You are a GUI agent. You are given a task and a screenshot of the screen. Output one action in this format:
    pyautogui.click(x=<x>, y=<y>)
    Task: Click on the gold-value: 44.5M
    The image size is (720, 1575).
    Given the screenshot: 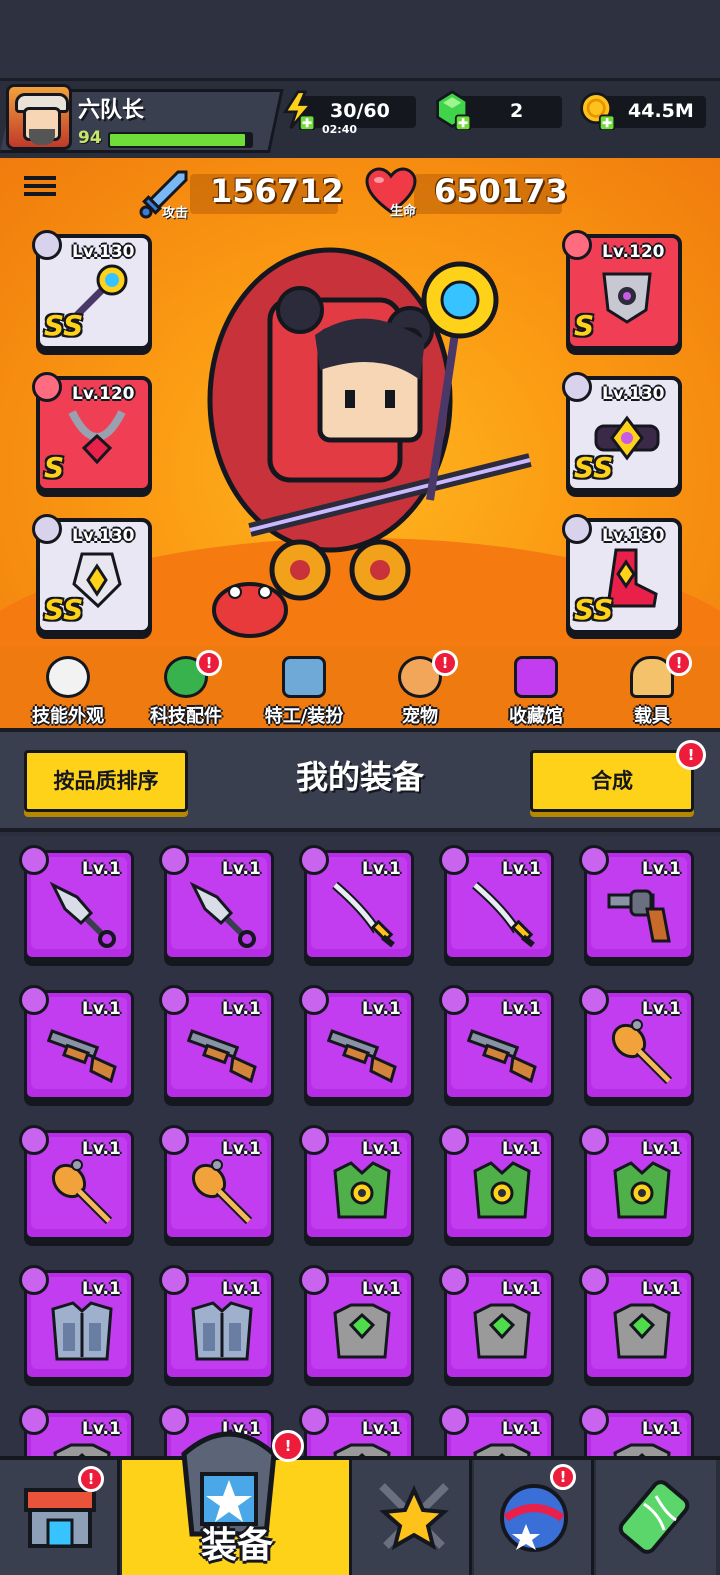 What is the action you would take?
    pyautogui.click(x=661, y=111)
    